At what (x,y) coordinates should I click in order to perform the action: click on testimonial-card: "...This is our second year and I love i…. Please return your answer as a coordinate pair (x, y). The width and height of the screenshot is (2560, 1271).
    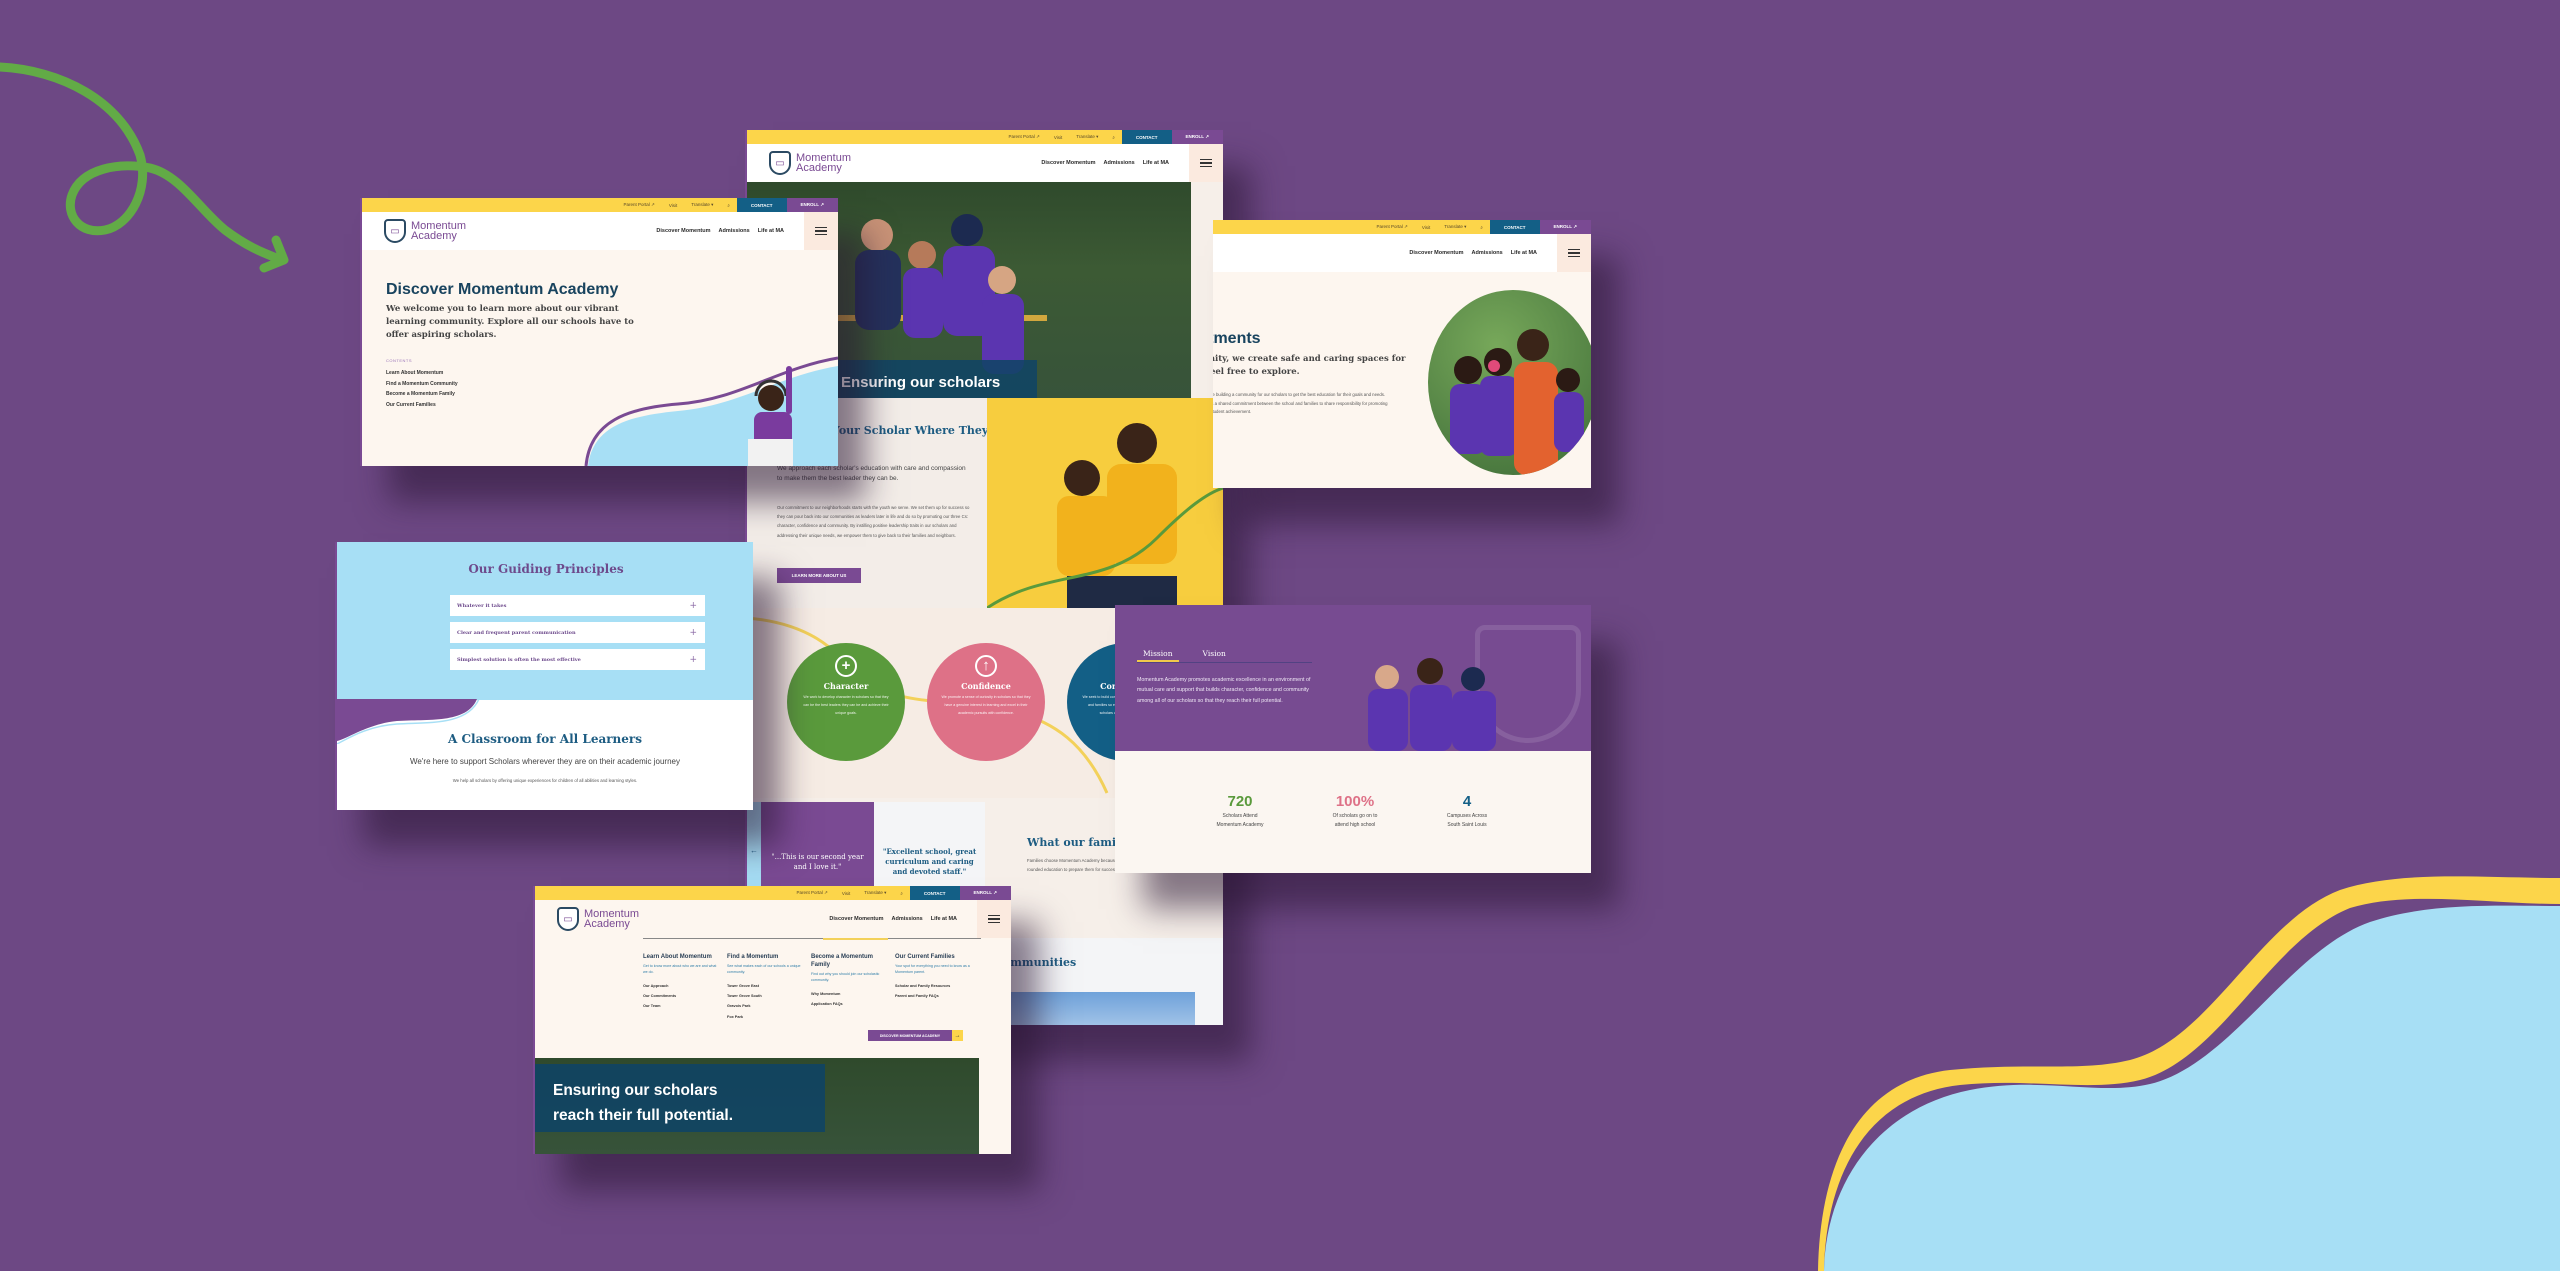
    Looking at the image, I should click on (817, 850).